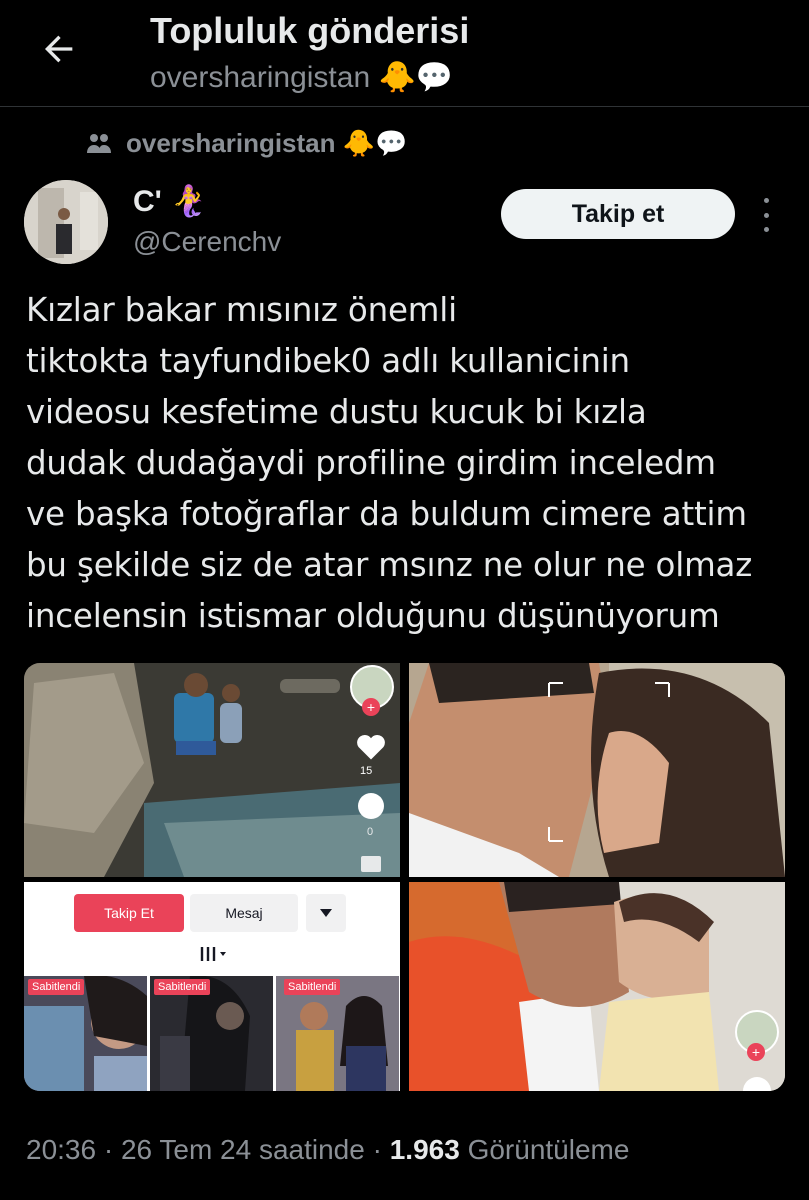 The image size is (809, 1200). What do you see at coordinates (66, 222) in the screenshot?
I see `avatar` at bounding box center [66, 222].